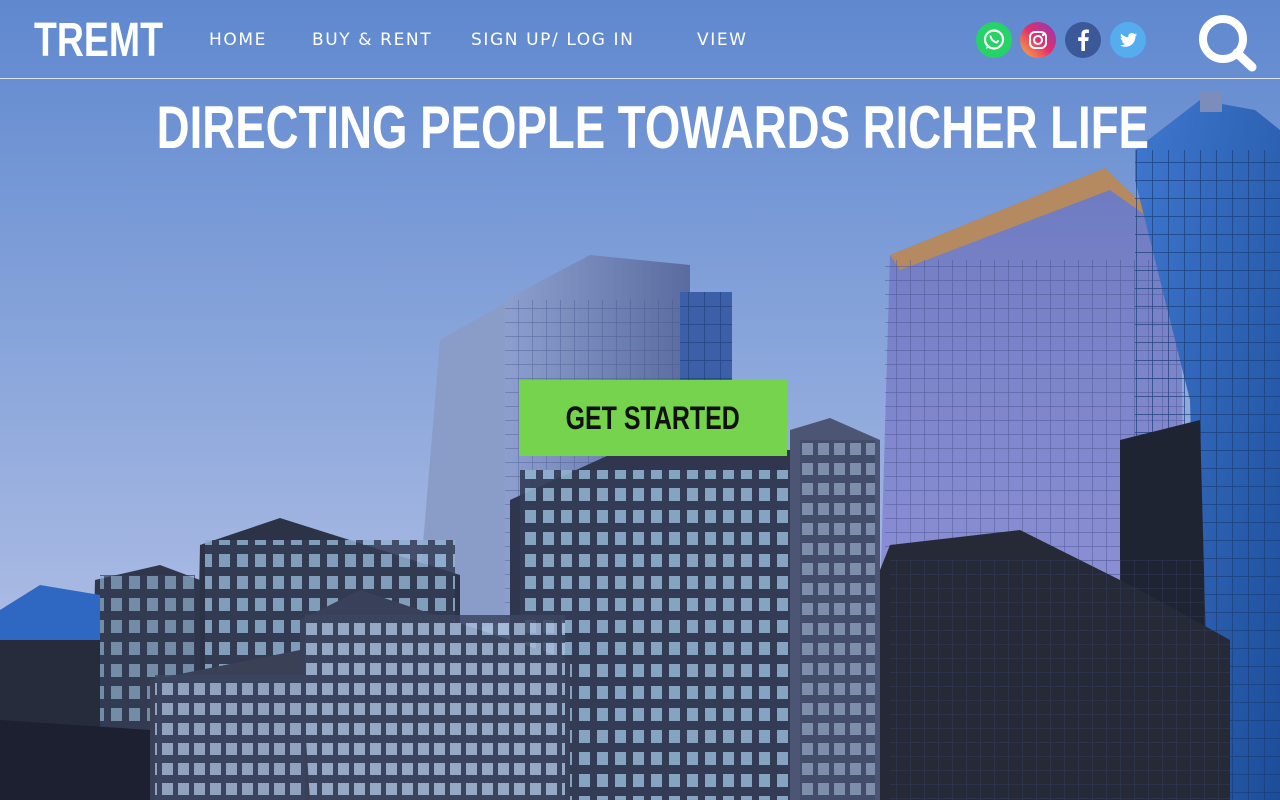  I want to click on get-started-label: GET STARTED, so click(653, 417).